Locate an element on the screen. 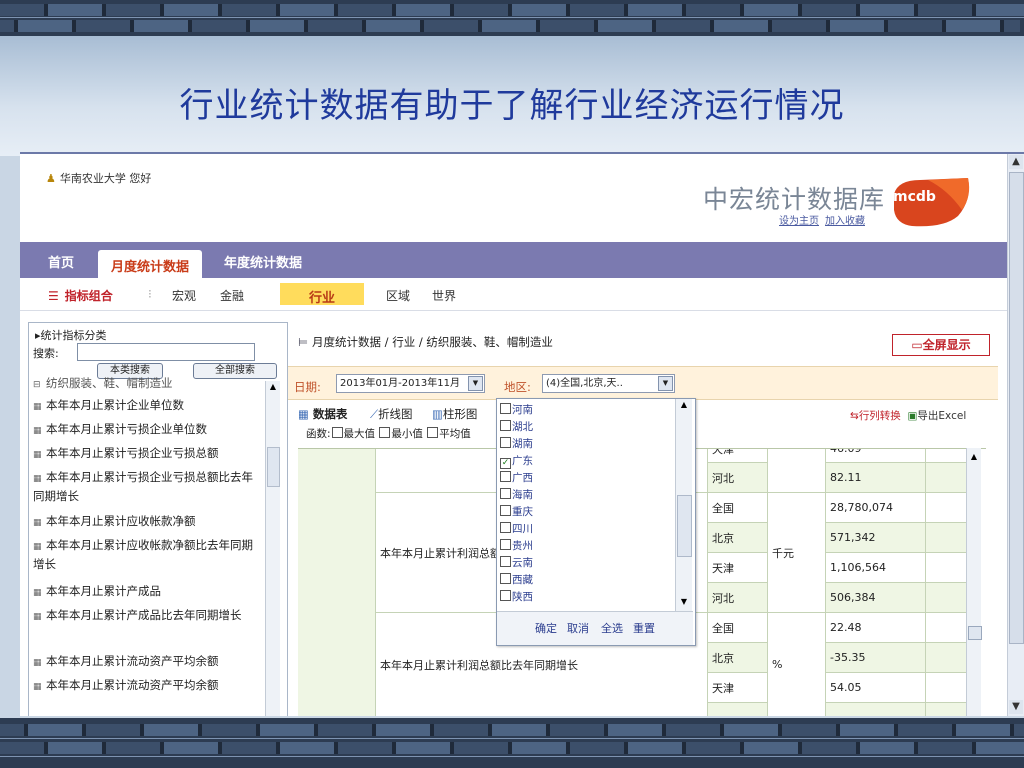 This screenshot has width=1024, height=768. site-header: ♟ 华南农业大学 您好 中宏统计数据库 设为主页 加入收藏 mcdb is located at coordinates (514, 195).